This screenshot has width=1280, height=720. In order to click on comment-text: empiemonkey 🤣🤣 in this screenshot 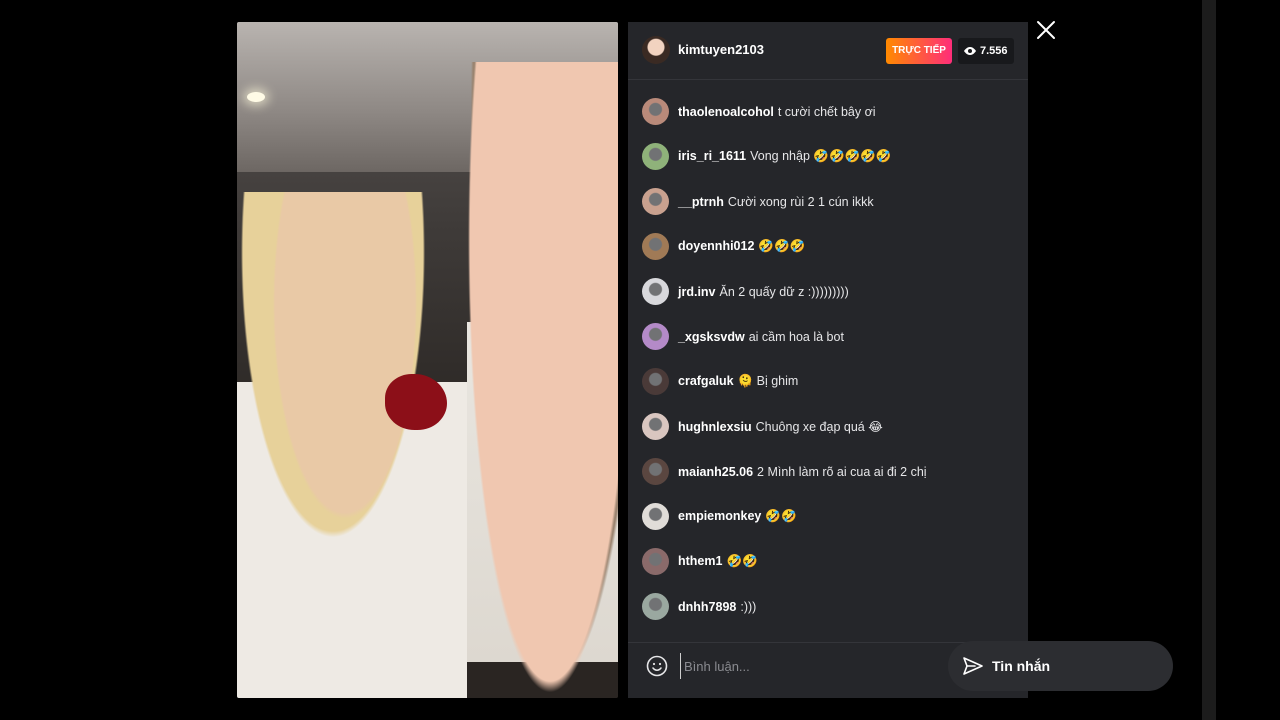, I will do `click(737, 516)`.